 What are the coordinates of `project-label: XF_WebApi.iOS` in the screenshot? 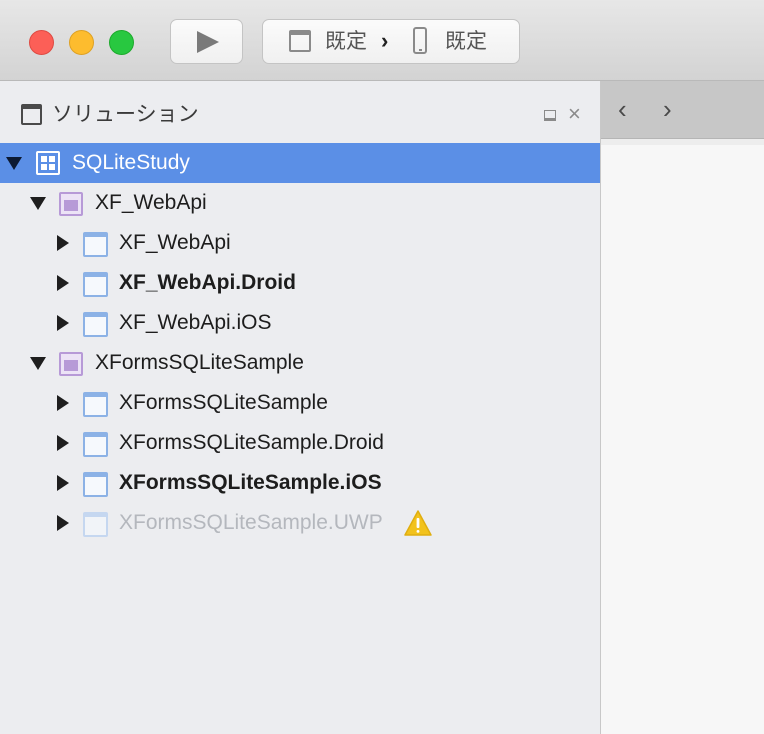 It's located at (195, 322).